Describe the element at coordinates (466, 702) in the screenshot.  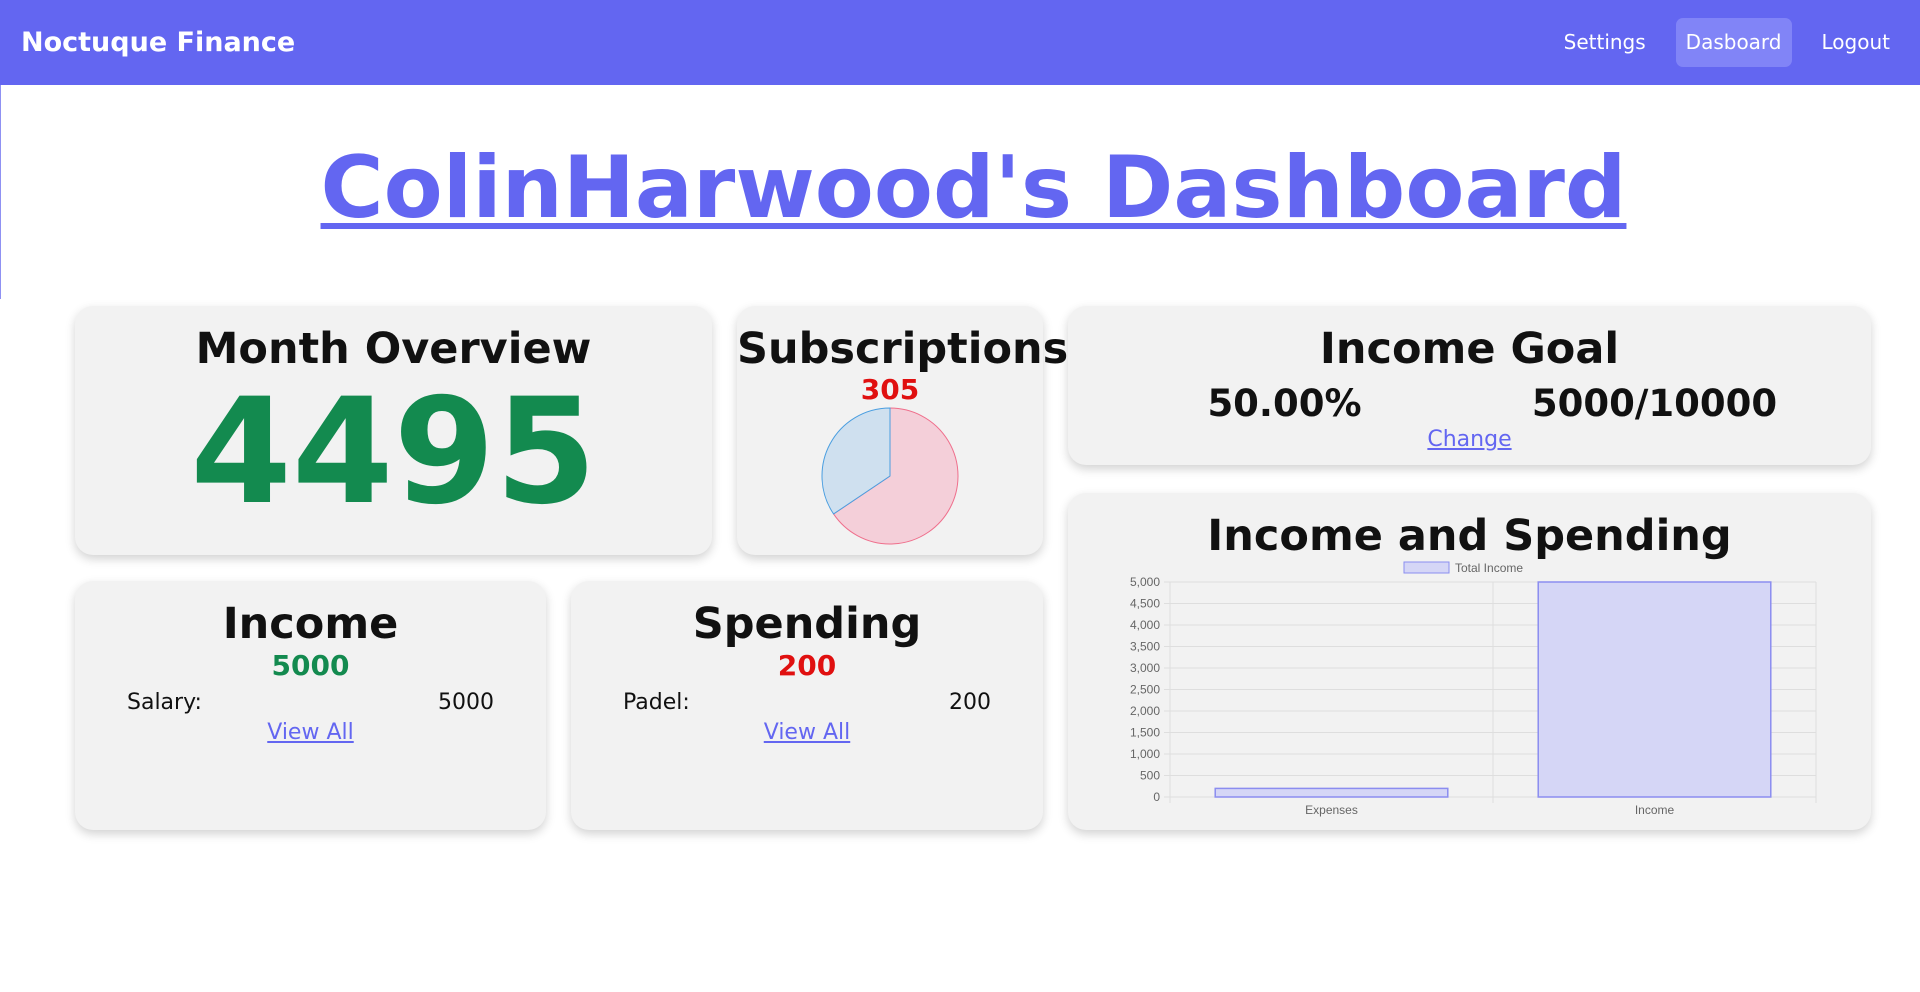
I see `income-item-value: 5000` at that location.